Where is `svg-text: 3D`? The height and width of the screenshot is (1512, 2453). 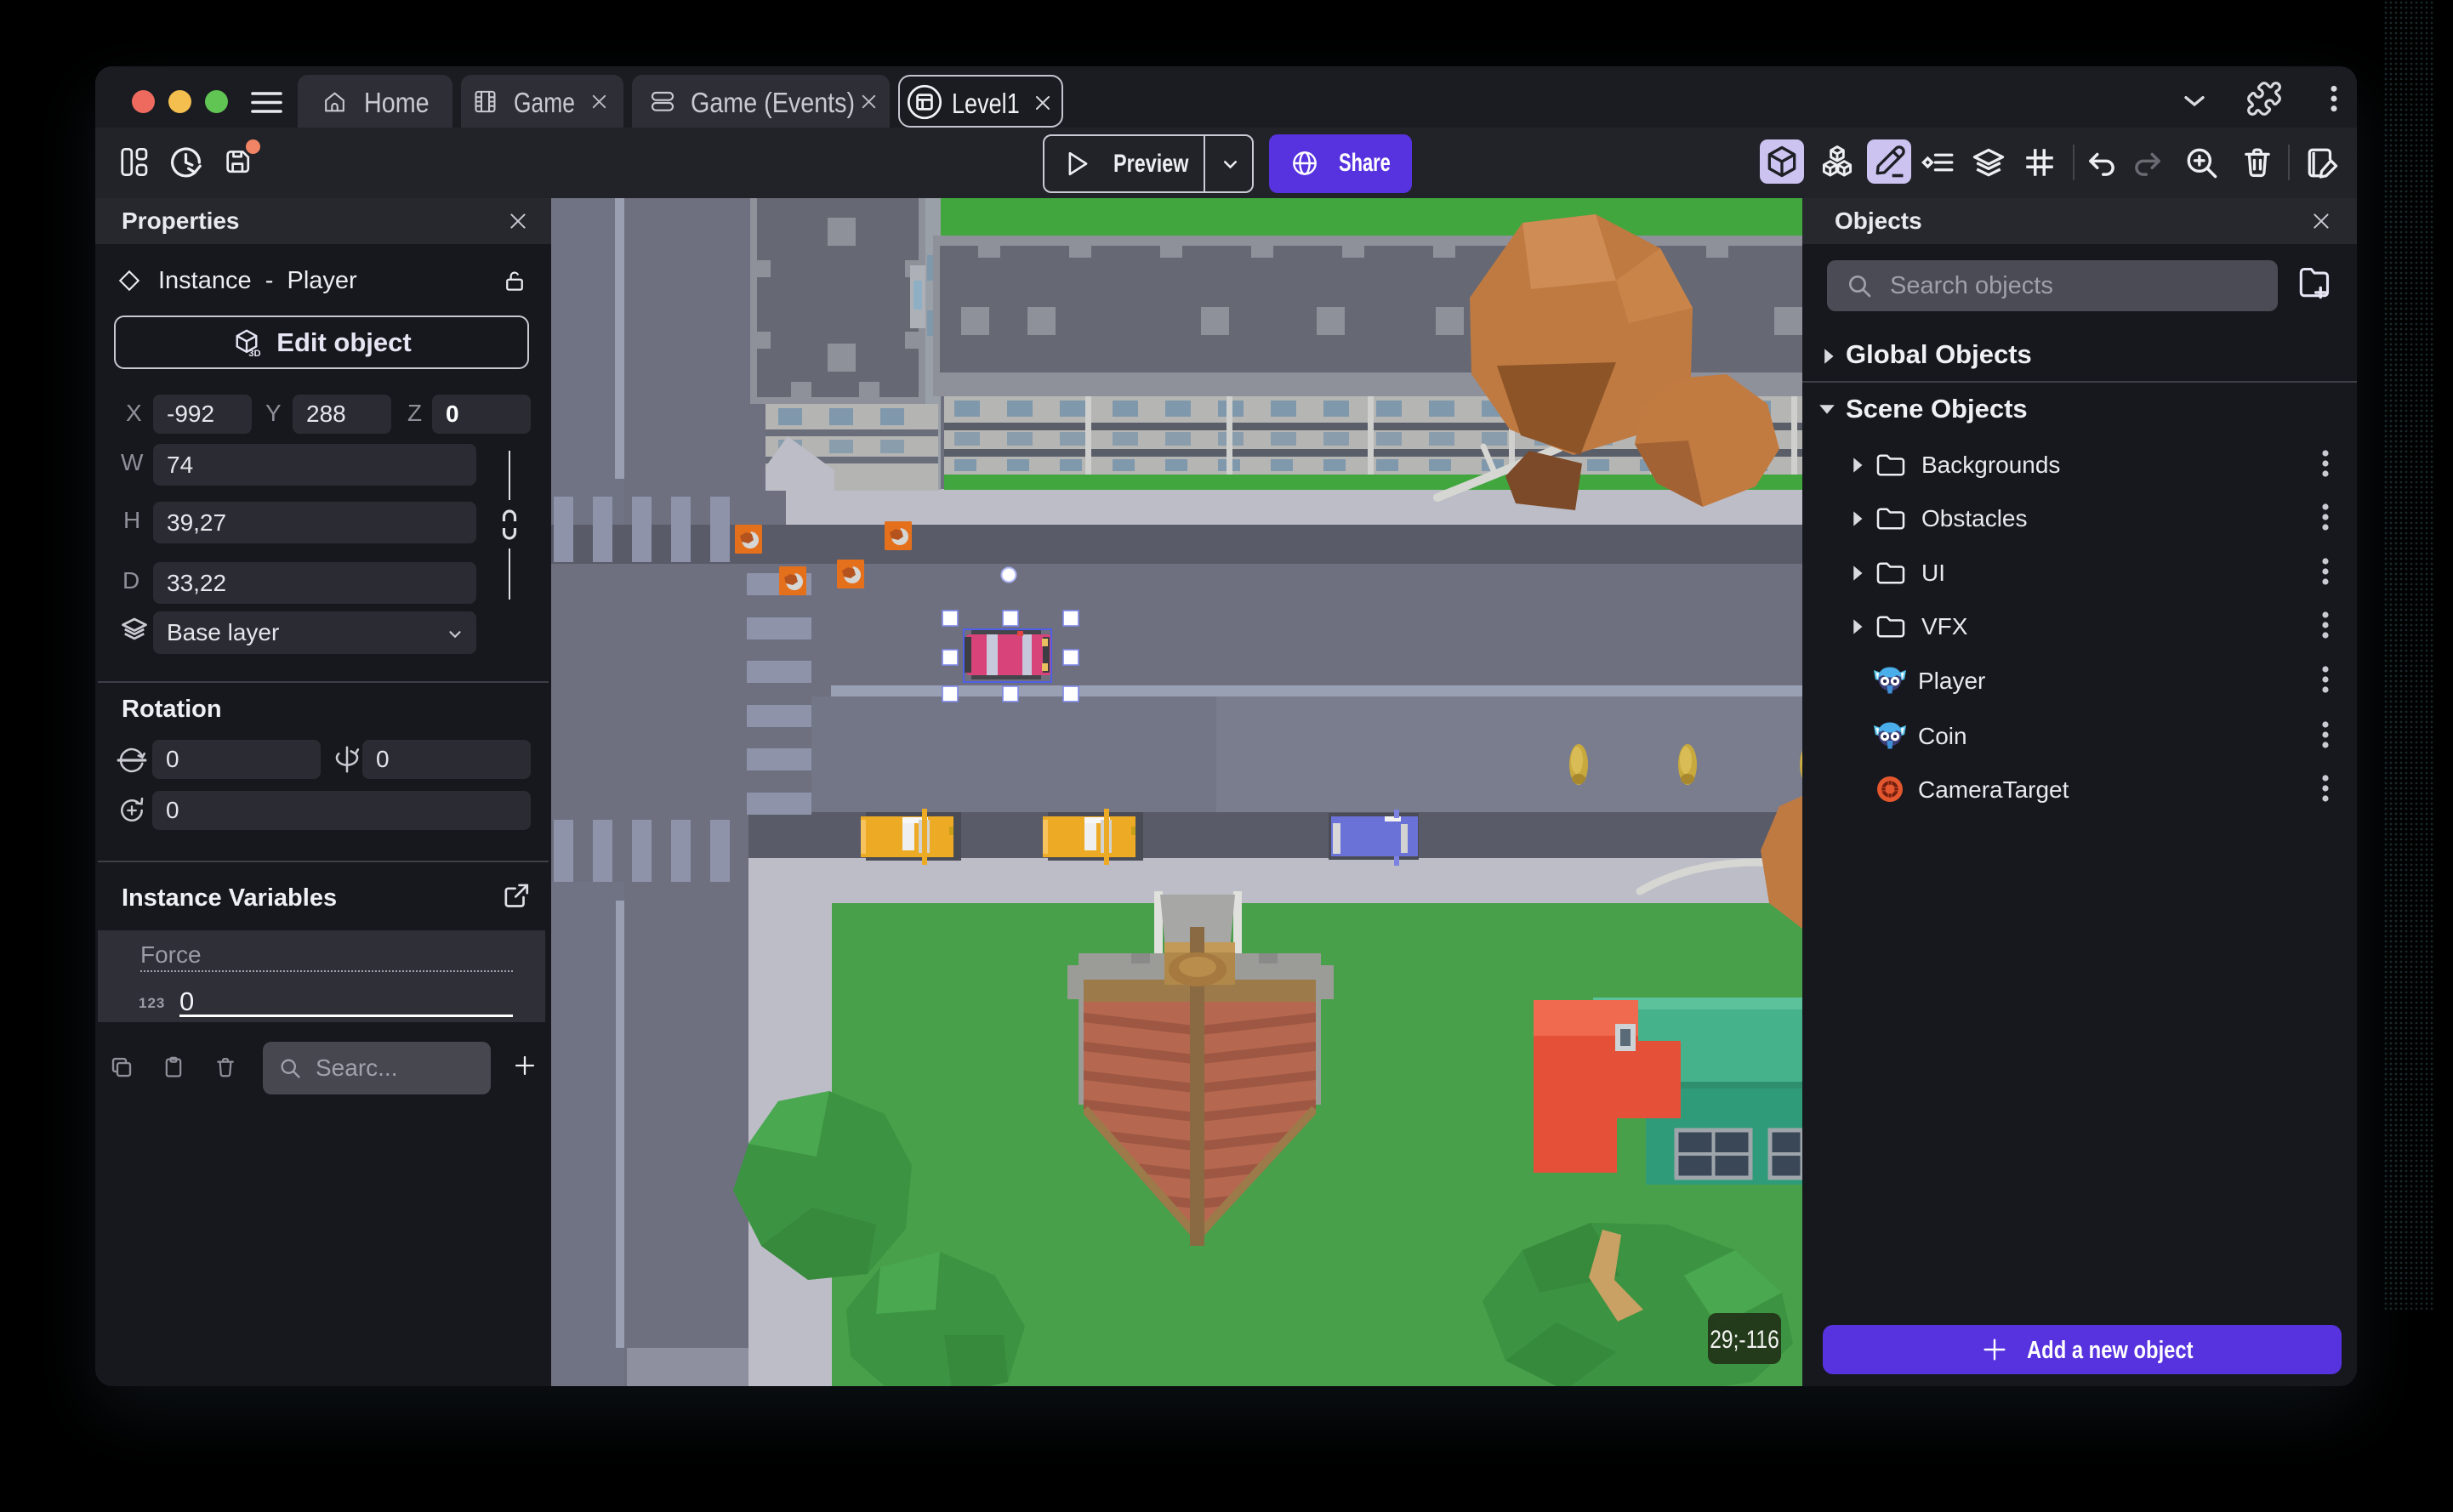
svg-text: 3D is located at coordinates (255, 352).